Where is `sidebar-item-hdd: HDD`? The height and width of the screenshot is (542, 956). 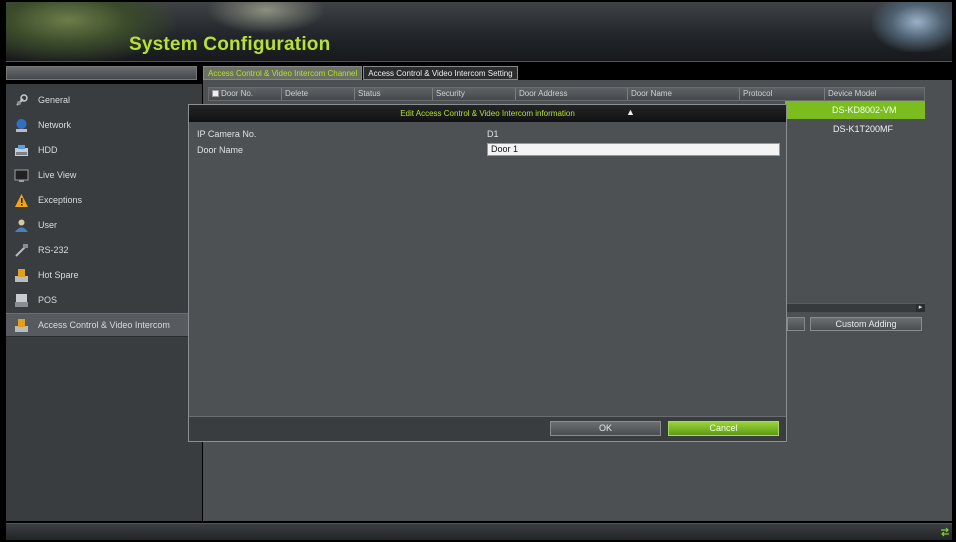
sidebar-item-hdd: HDD is located at coordinates (104, 150).